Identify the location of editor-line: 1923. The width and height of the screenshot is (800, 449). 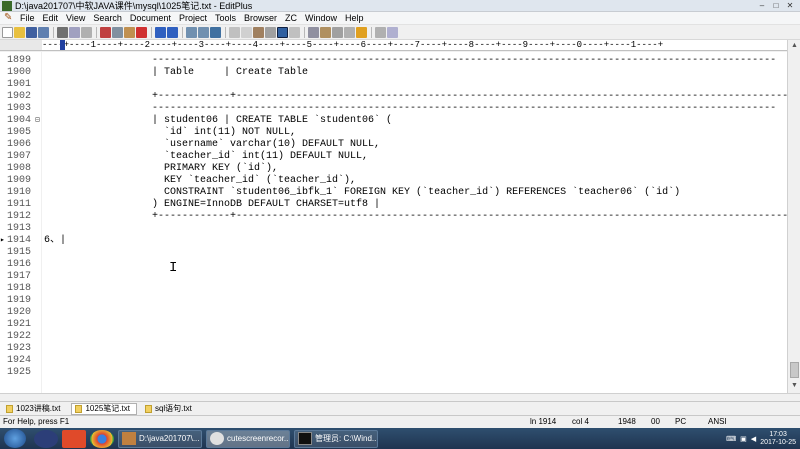
(393, 349).